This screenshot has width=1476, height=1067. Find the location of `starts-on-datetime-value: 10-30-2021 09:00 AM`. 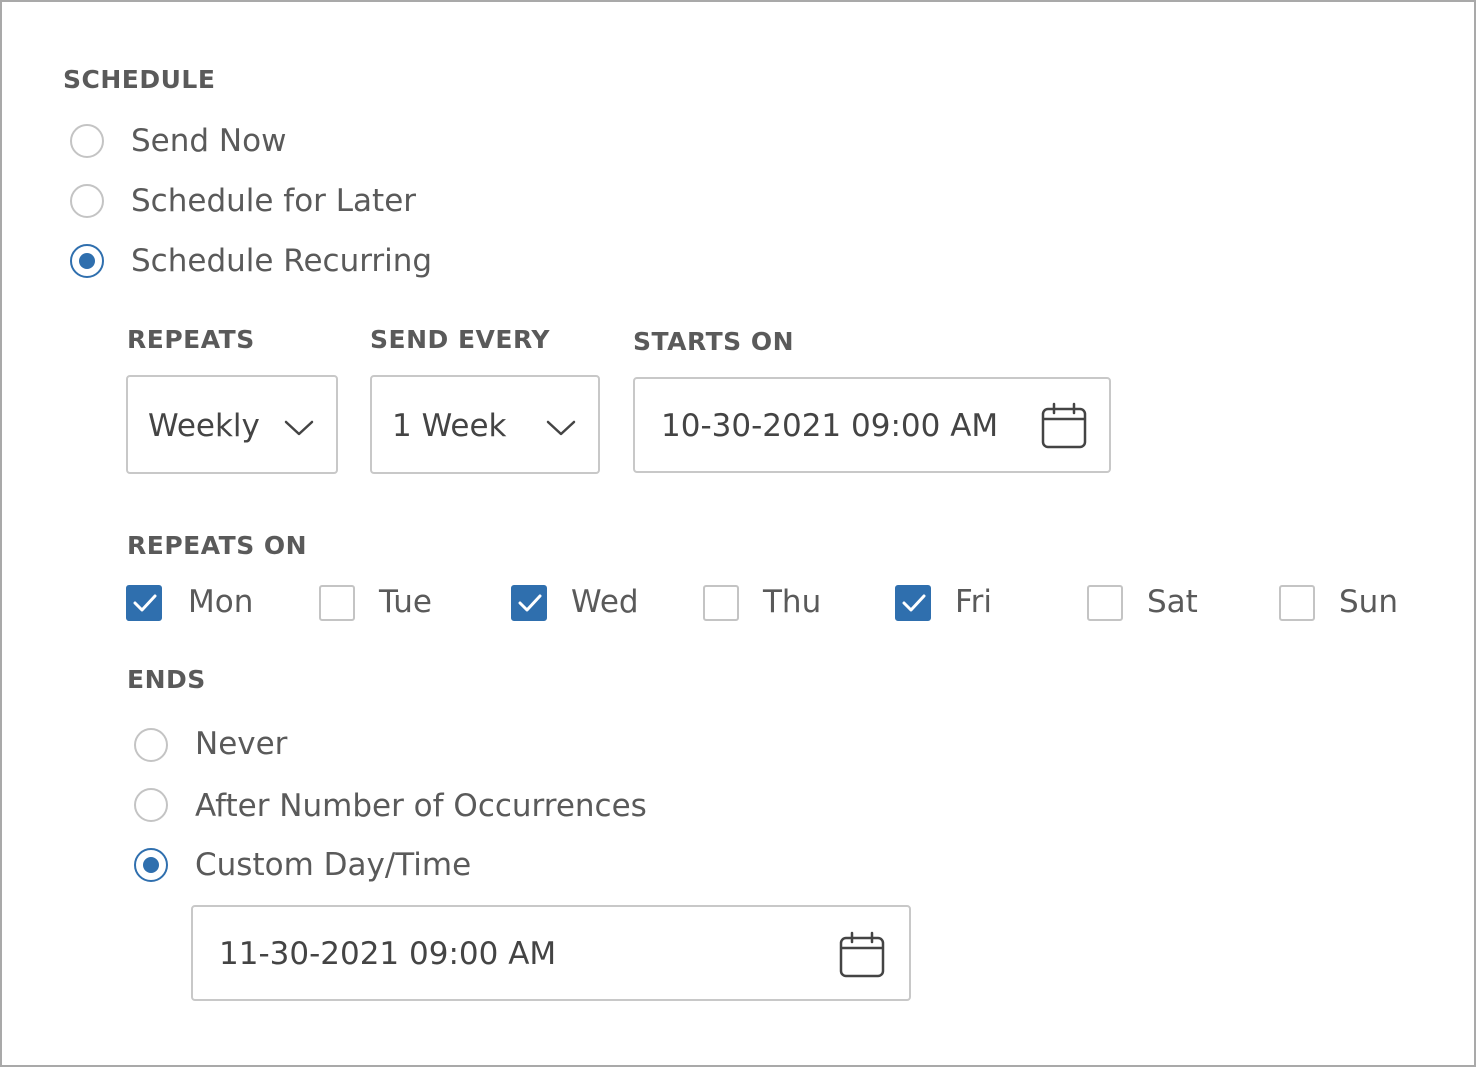

starts-on-datetime-value: 10-30-2021 09:00 AM is located at coordinates (830, 426).